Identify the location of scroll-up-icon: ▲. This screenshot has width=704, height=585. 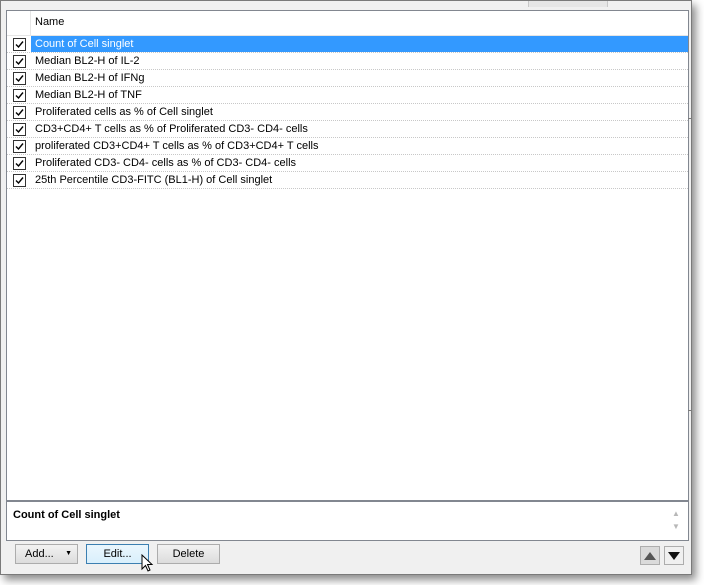
(676, 514).